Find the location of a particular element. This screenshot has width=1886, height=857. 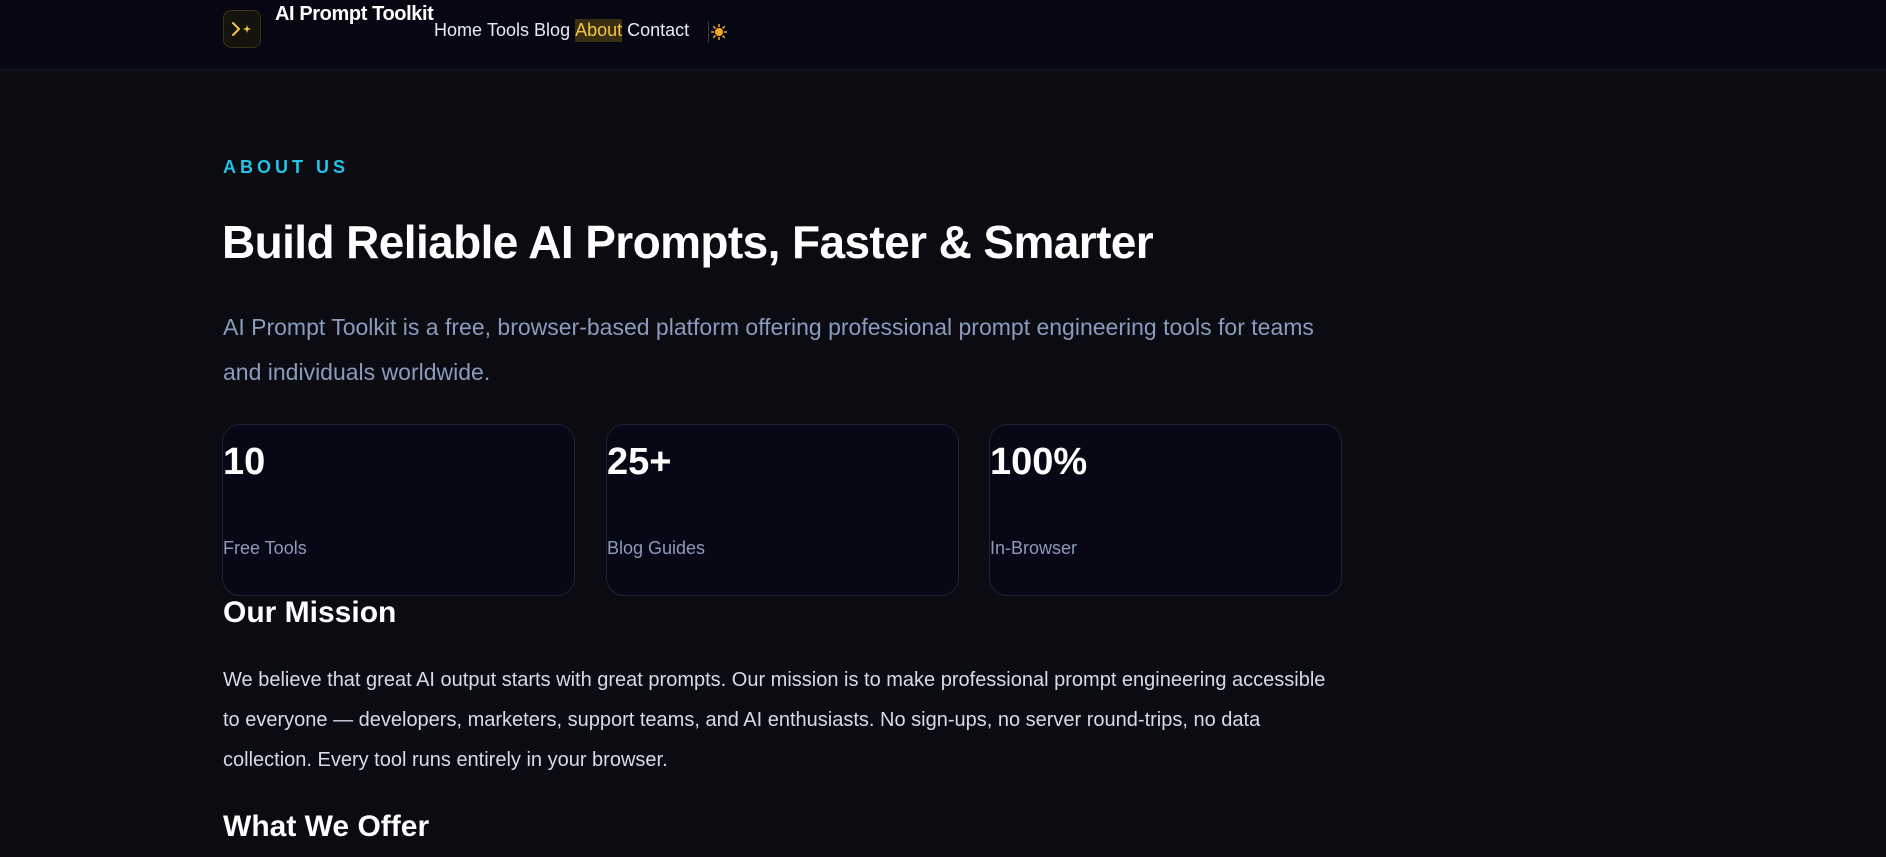

sun-icon is located at coordinates (718, 32).